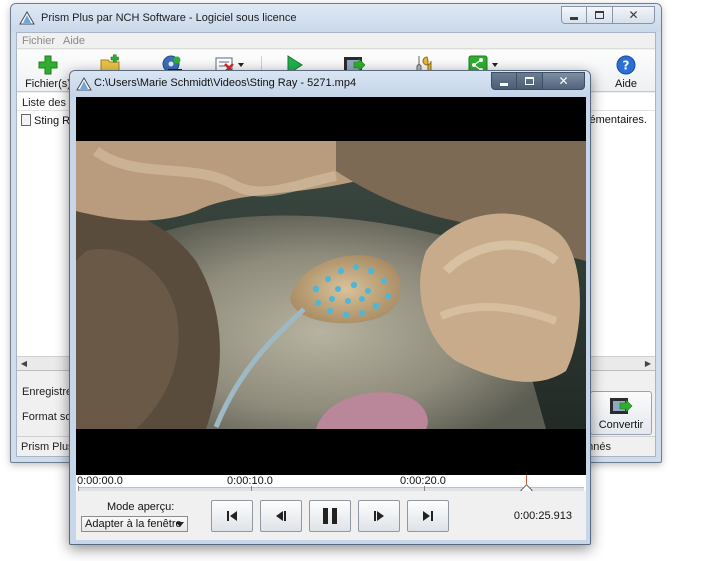  I want to click on chevron-down-icon, so click(180, 524).